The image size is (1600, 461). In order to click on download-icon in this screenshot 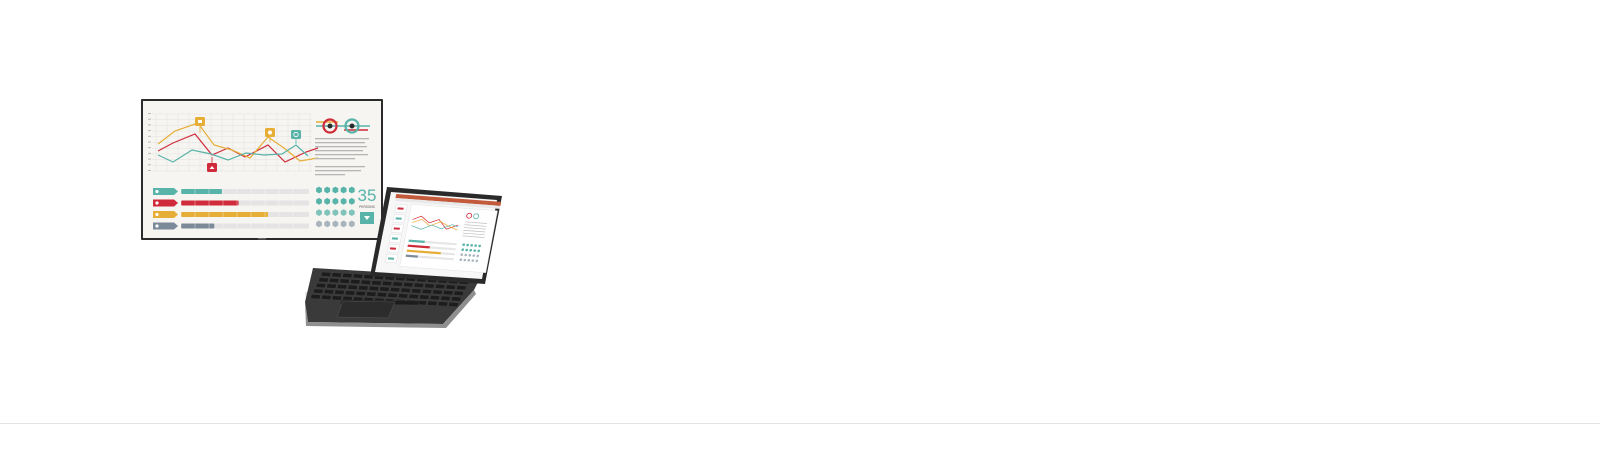, I will do `click(367, 218)`.